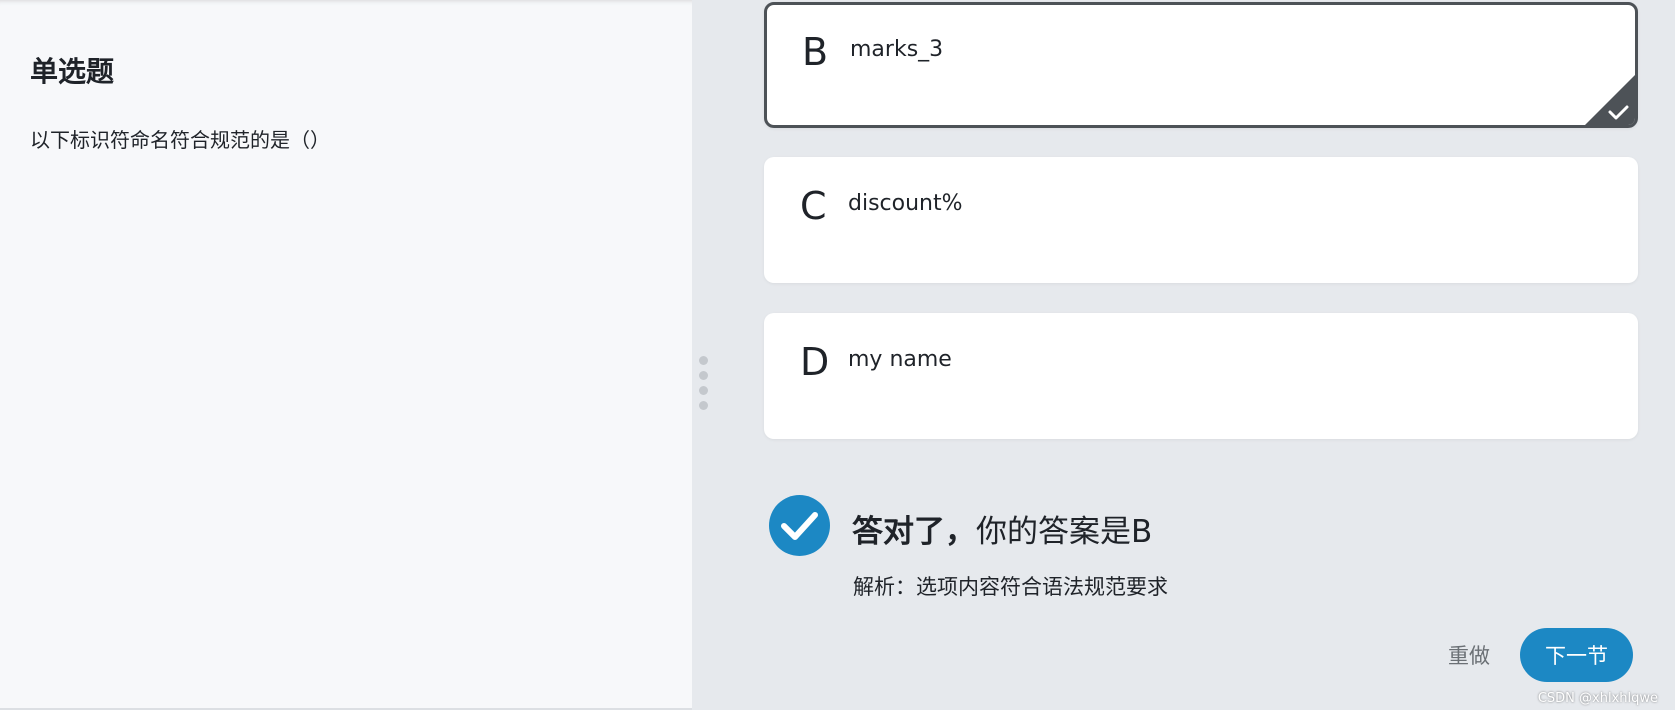  Describe the element at coordinates (900, 359) in the screenshot. I see `option-text: my name` at that location.